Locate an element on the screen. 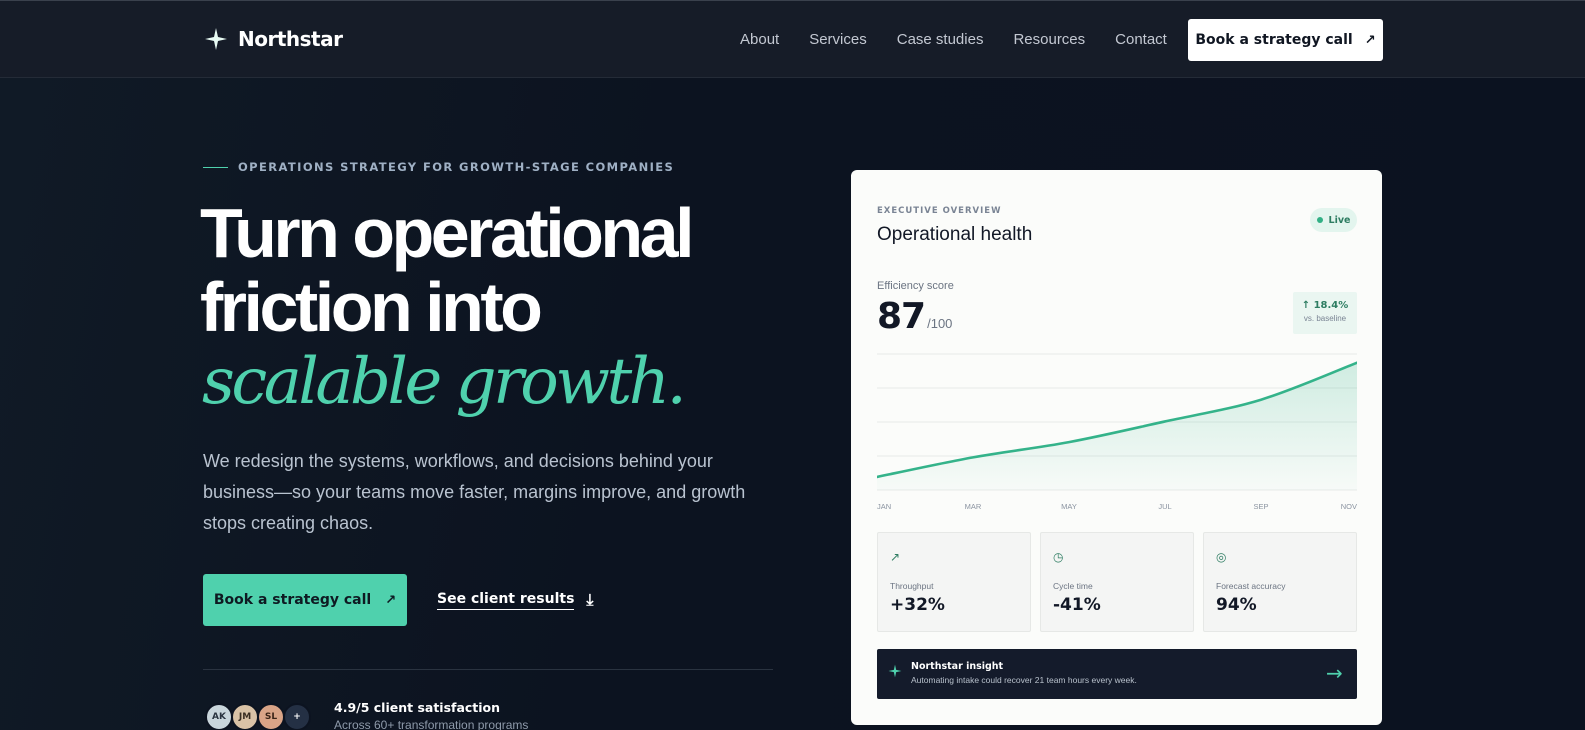 This screenshot has width=1585, height=730. hero-divider is located at coordinates (488, 669).